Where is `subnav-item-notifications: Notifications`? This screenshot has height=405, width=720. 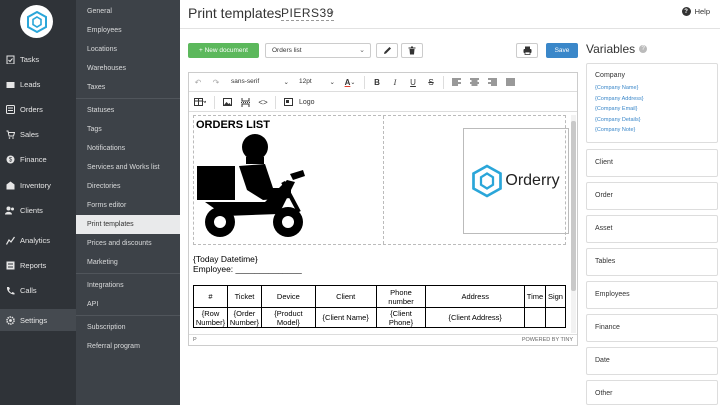 subnav-item-notifications: Notifications is located at coordinates (128, 148).